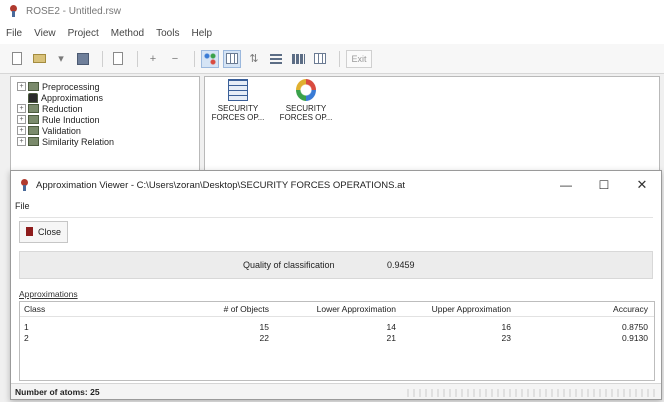  What do you see at coordinates (50, 231) in the screenshot?
I see `close-button-label: Close` at bounding box center [50, 231].